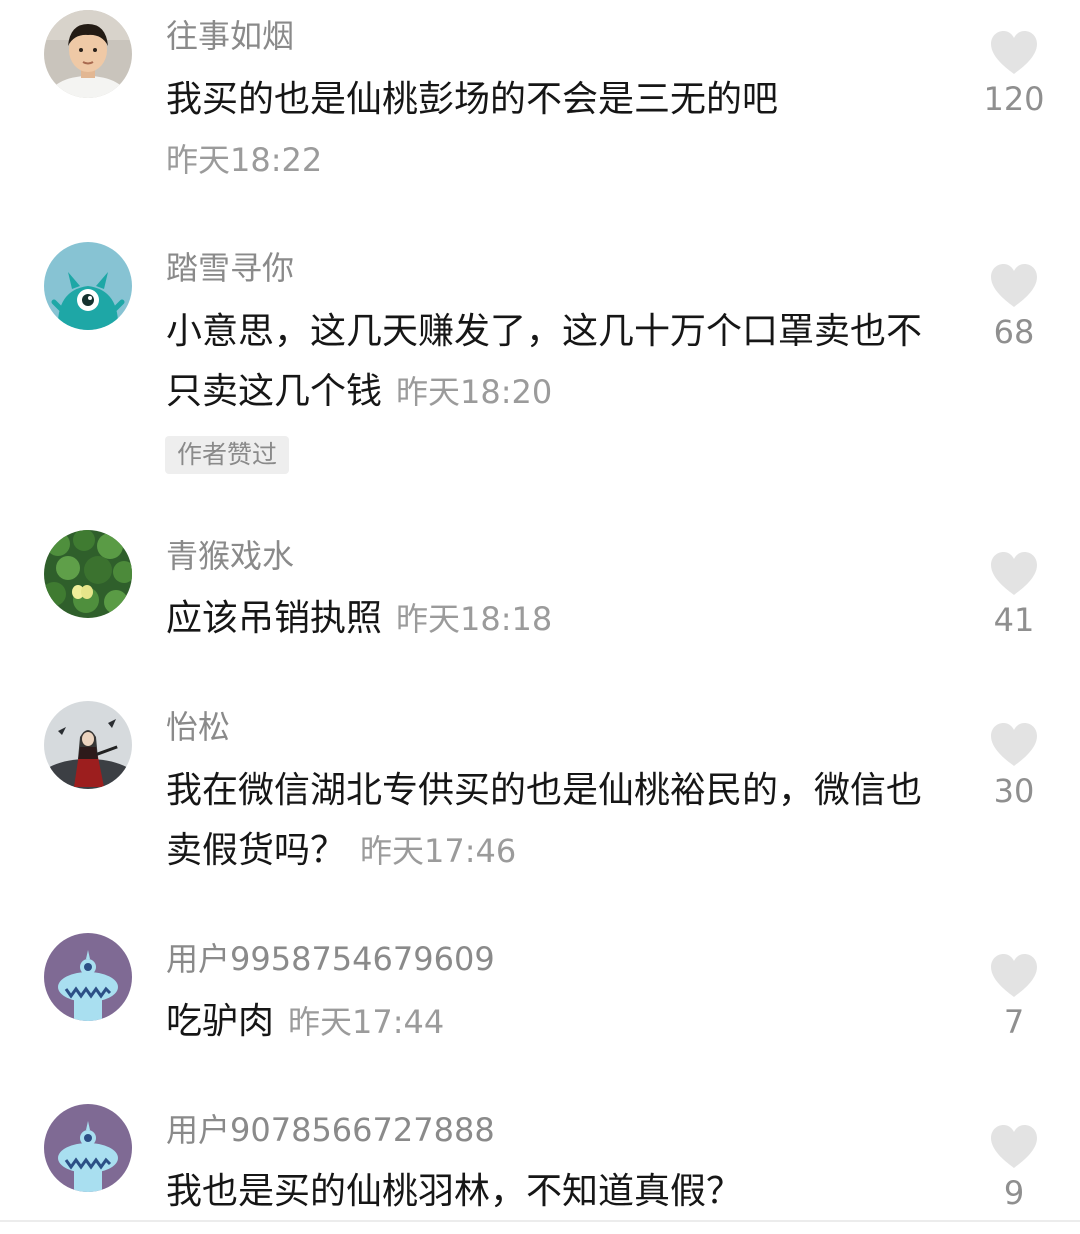  I want to click on like-count: 7, so click(1014, 1022).